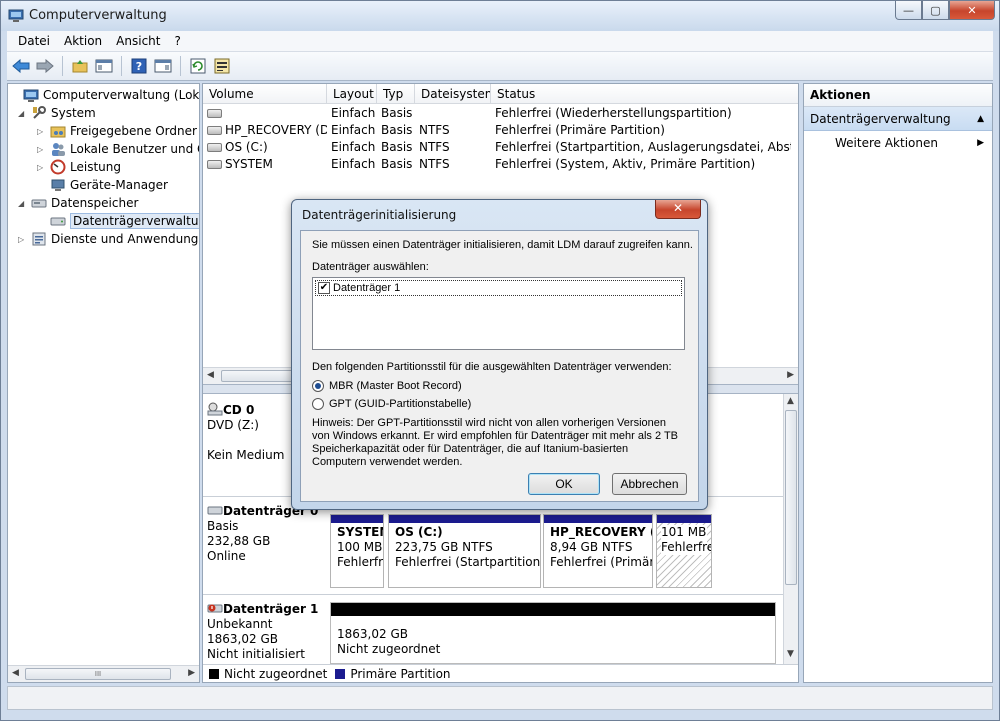  I want to click on column-header-dateisystem: Dateisystem, so click(453, 94).